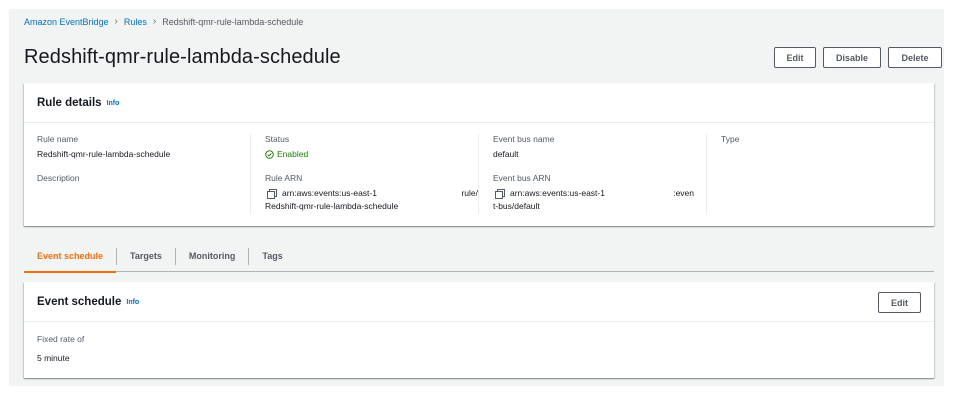  Describe the element at coordinates (795, 57) in the screenshot. I see `edit-button: Edit` at that location.